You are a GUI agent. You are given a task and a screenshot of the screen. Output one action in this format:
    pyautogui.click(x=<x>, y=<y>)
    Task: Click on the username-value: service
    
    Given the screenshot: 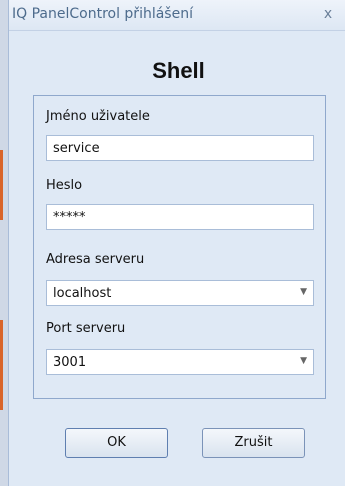 What is the action you would take?
    pyautogui.click(x=76, y=148)
    